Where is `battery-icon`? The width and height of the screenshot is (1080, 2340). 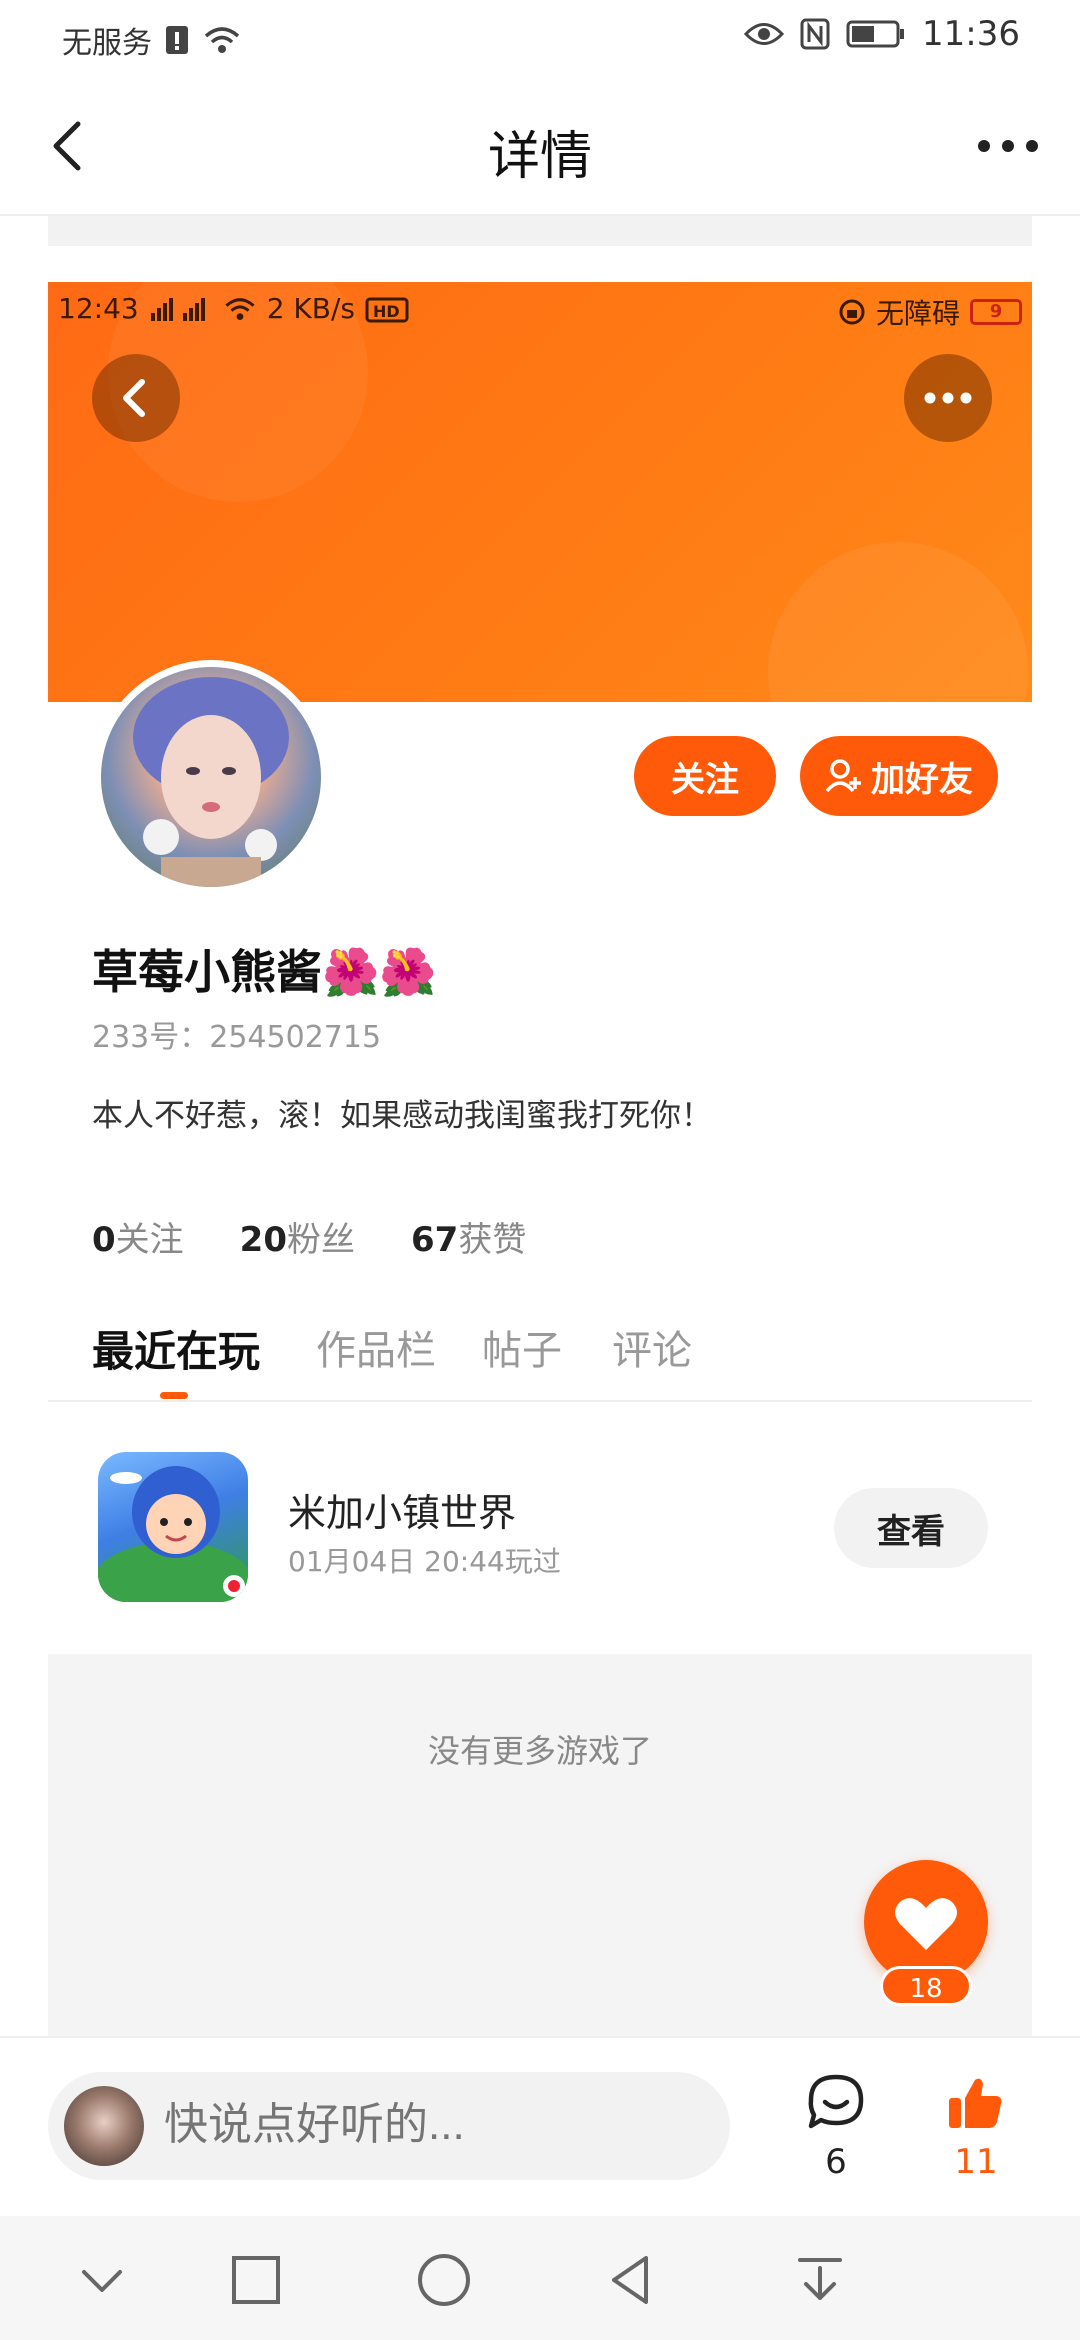 battery-icon is located at coordinates (875, 34).